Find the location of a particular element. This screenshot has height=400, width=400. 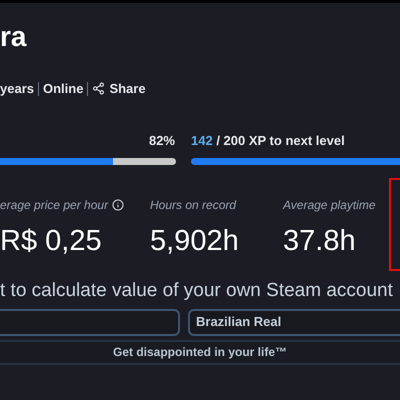

profile-input is located at coordinates (90, 322).